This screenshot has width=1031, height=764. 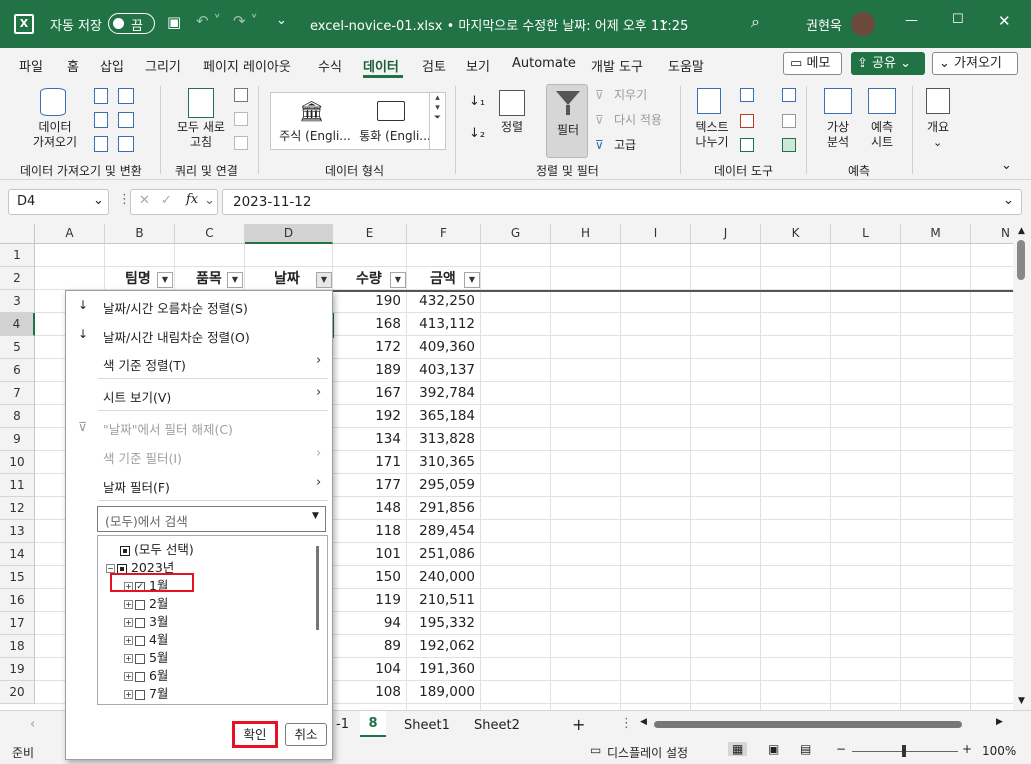 What do you see at coordinates (281, 20) in the screenshot?
I see `customize-qat-icon: ⌄` at bounding box center [281, 20].